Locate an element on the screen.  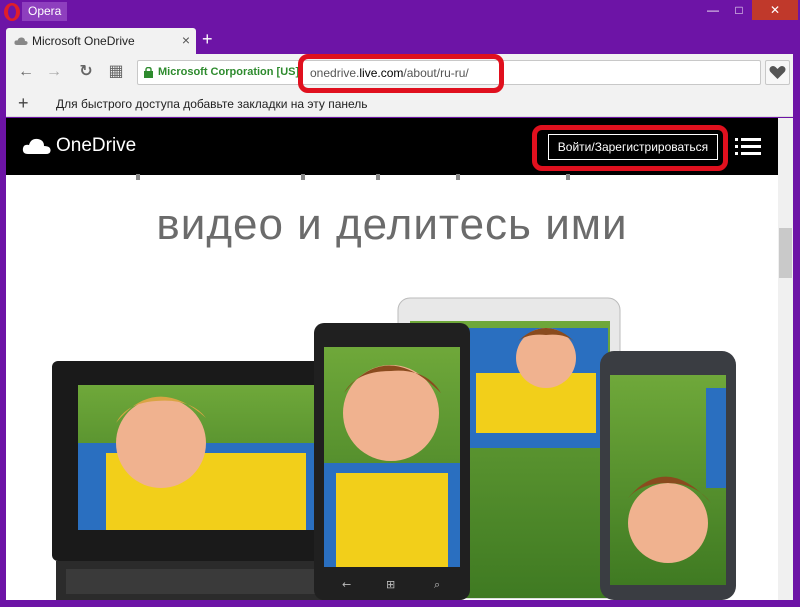
certificate-label: Microsoft Corporation [US] is located at coordinates (228, 72).